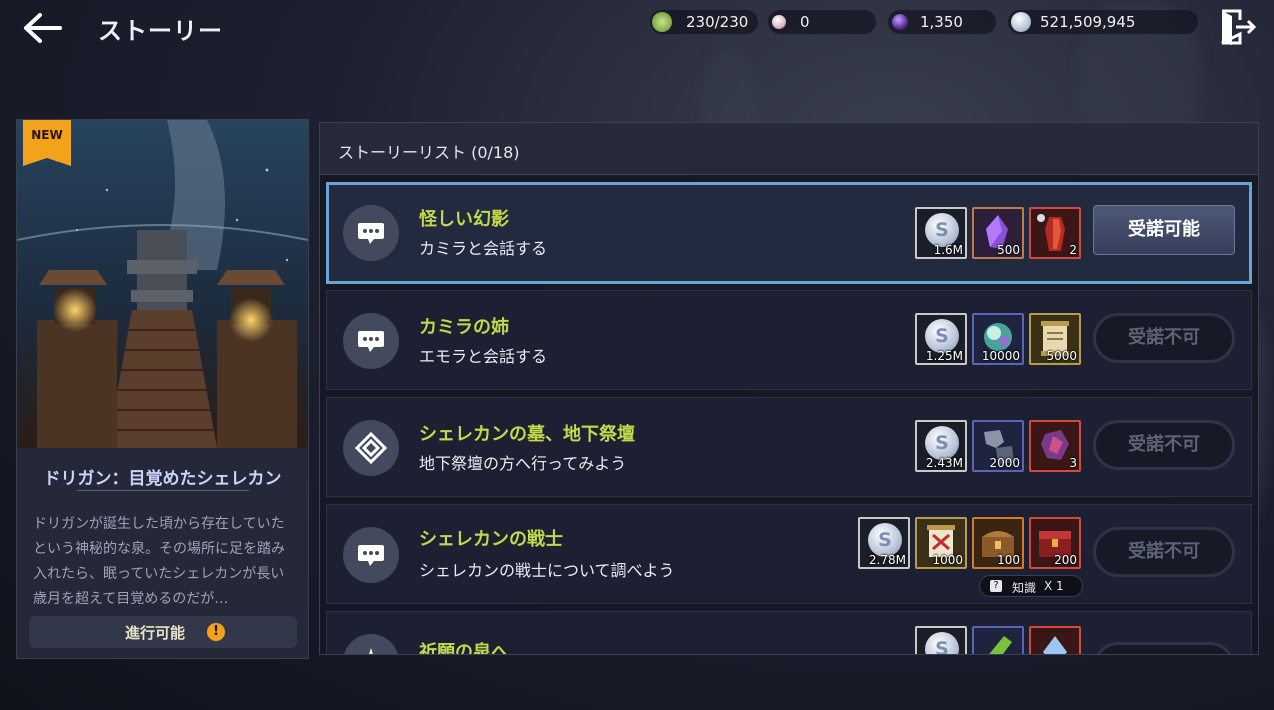 This screenshot has width=1274, height=710. Describe the element at coordinates (162, 479) in the screenshot. I see `story-title: ドリガン：目覚めたシェレカン` at that location.